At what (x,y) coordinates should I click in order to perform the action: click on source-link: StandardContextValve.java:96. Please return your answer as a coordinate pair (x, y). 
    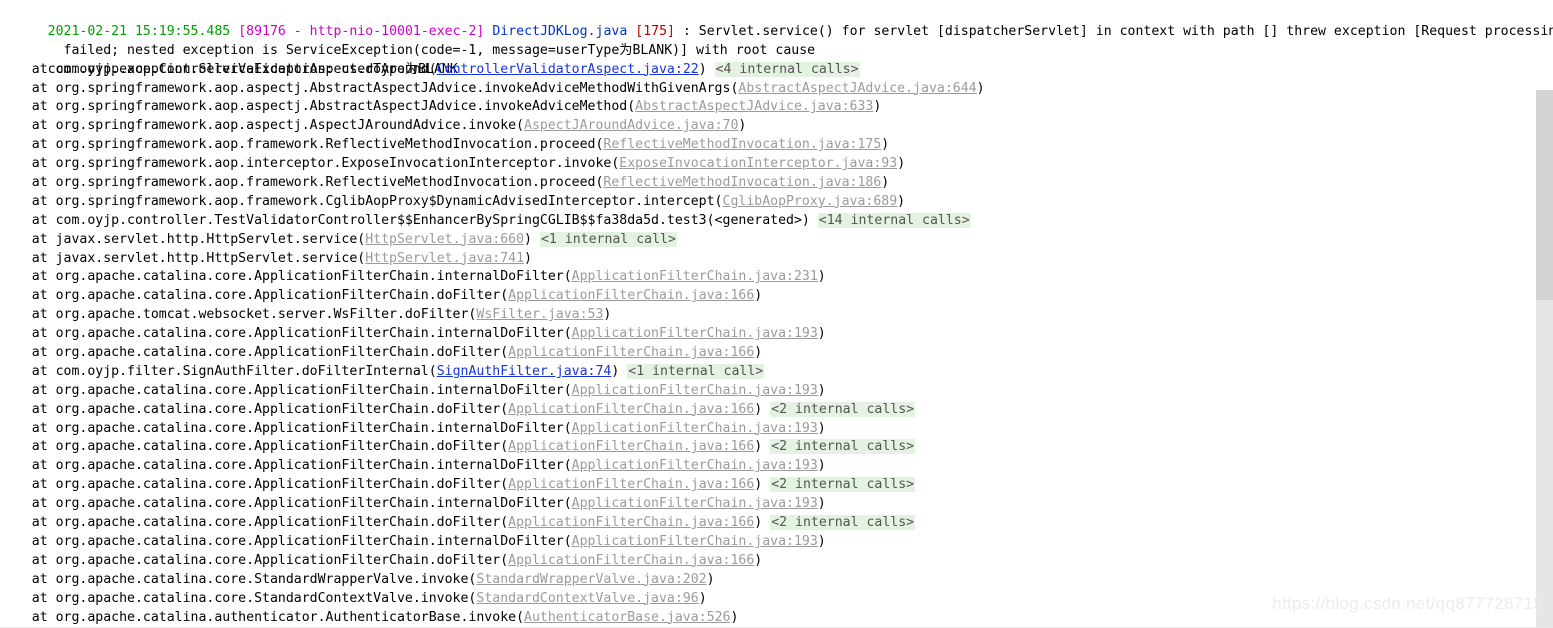
    Looking at the image, I should click on (587, 598).